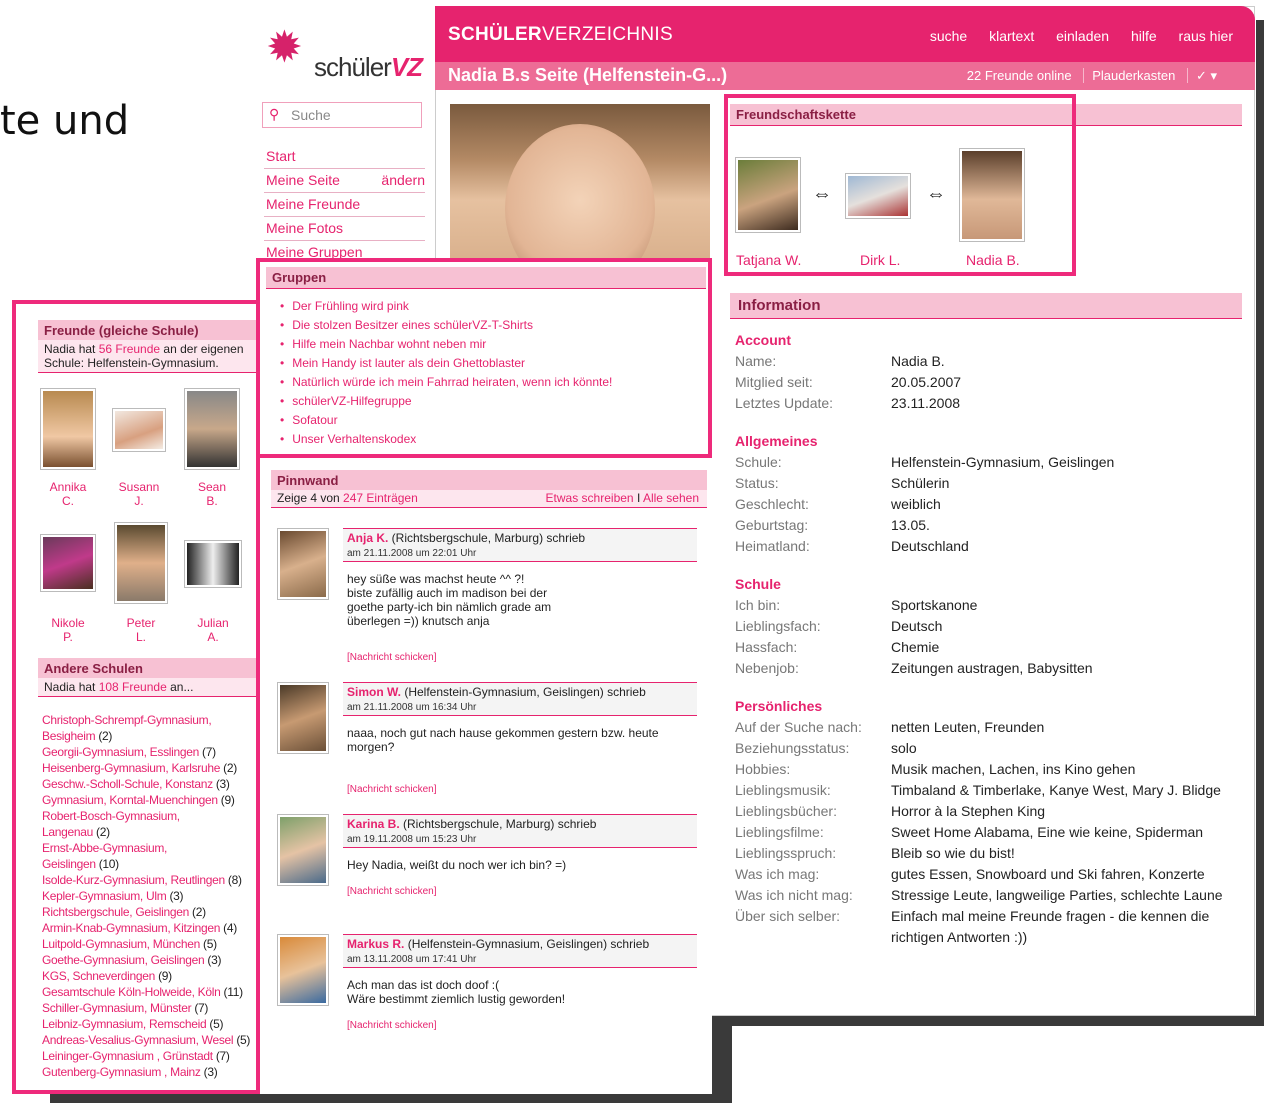 The image size is (1268, 1103). What do you see at coordinates (774, 382) in the screenshot?
I see `info-key: Mitglied seit:` at bounding box center [774, 382].